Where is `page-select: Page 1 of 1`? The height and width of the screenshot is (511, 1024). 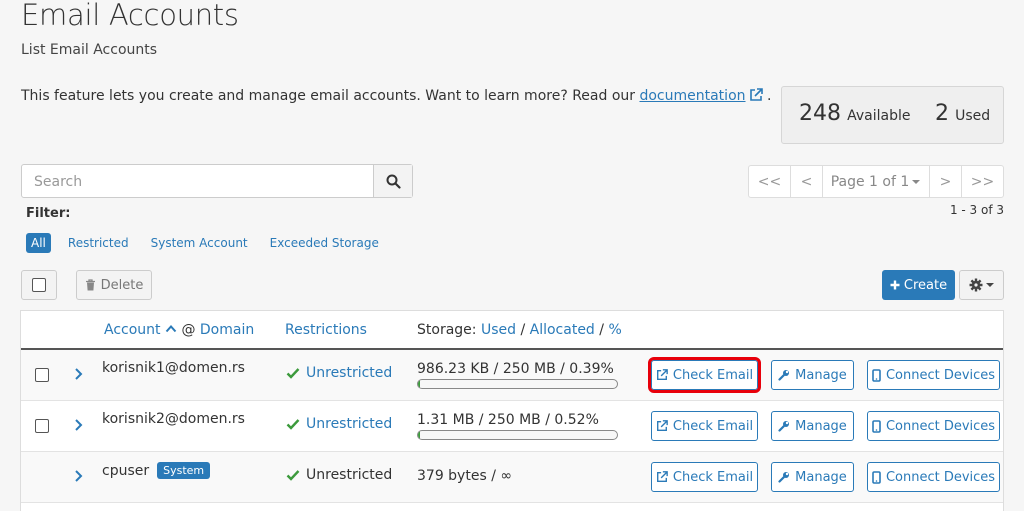
page-select: Page 1 of 1 is located at coordinates (876, 181).